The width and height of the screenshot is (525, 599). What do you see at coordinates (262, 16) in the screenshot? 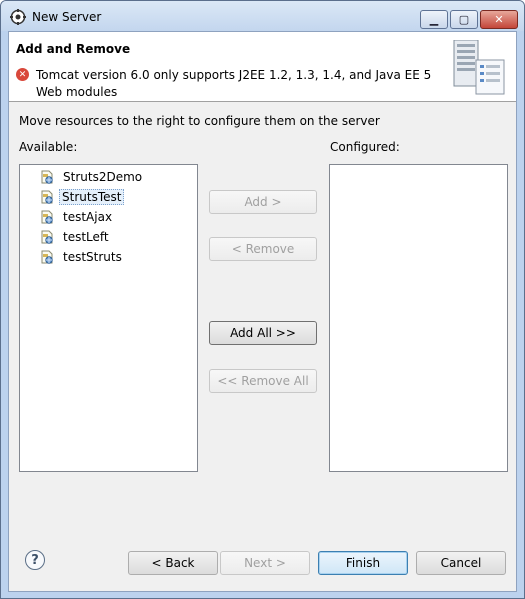
I see `title-bar: New Server ▁ ▢ ✕` at bounding box center [262, 16].